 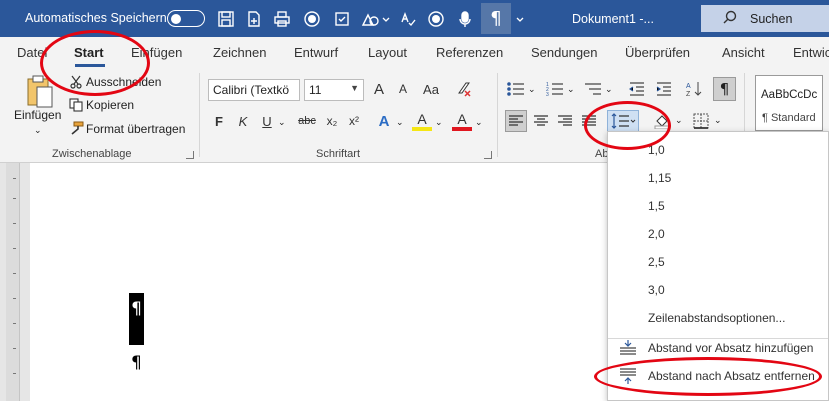 I want to click on spacing-option-2-0: 2,0, so click(x=656, y=234).